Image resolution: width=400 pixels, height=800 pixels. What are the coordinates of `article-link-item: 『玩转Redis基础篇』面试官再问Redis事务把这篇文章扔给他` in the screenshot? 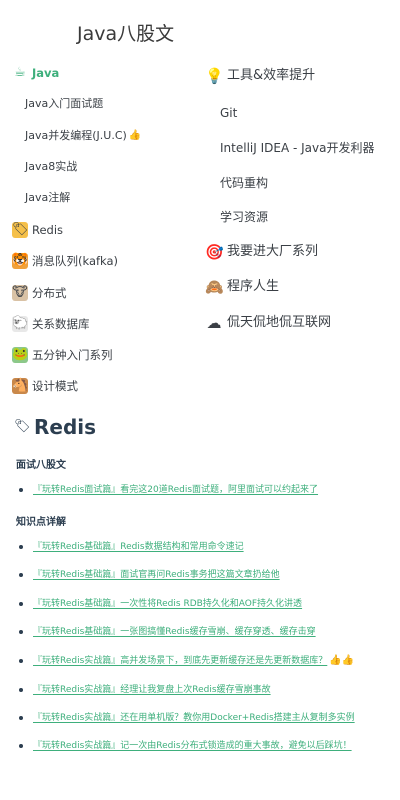 It's located at (149, 575).